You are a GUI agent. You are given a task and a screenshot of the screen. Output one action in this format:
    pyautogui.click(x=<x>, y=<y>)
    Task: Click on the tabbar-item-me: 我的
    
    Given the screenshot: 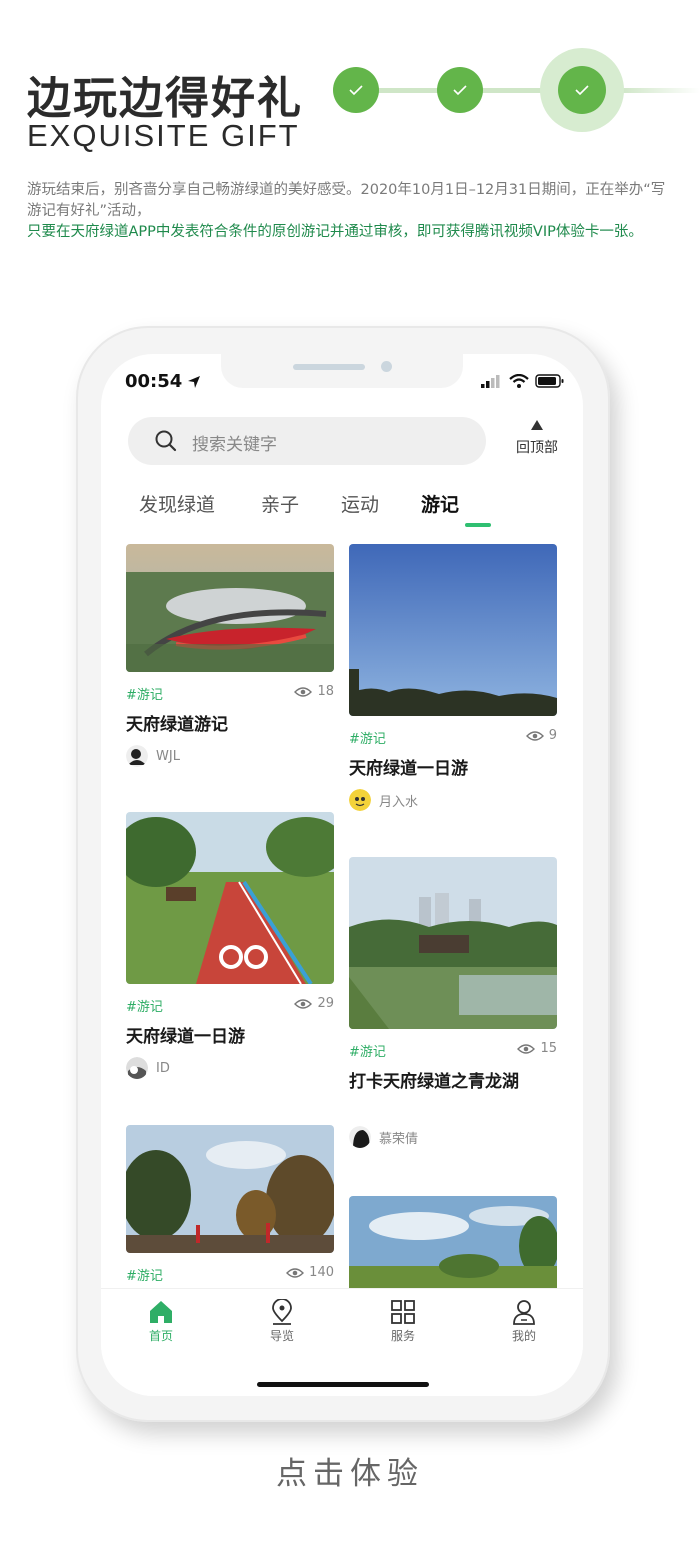 What is the action you would take?
    pyautogui.click(x=524, y=1321)
    